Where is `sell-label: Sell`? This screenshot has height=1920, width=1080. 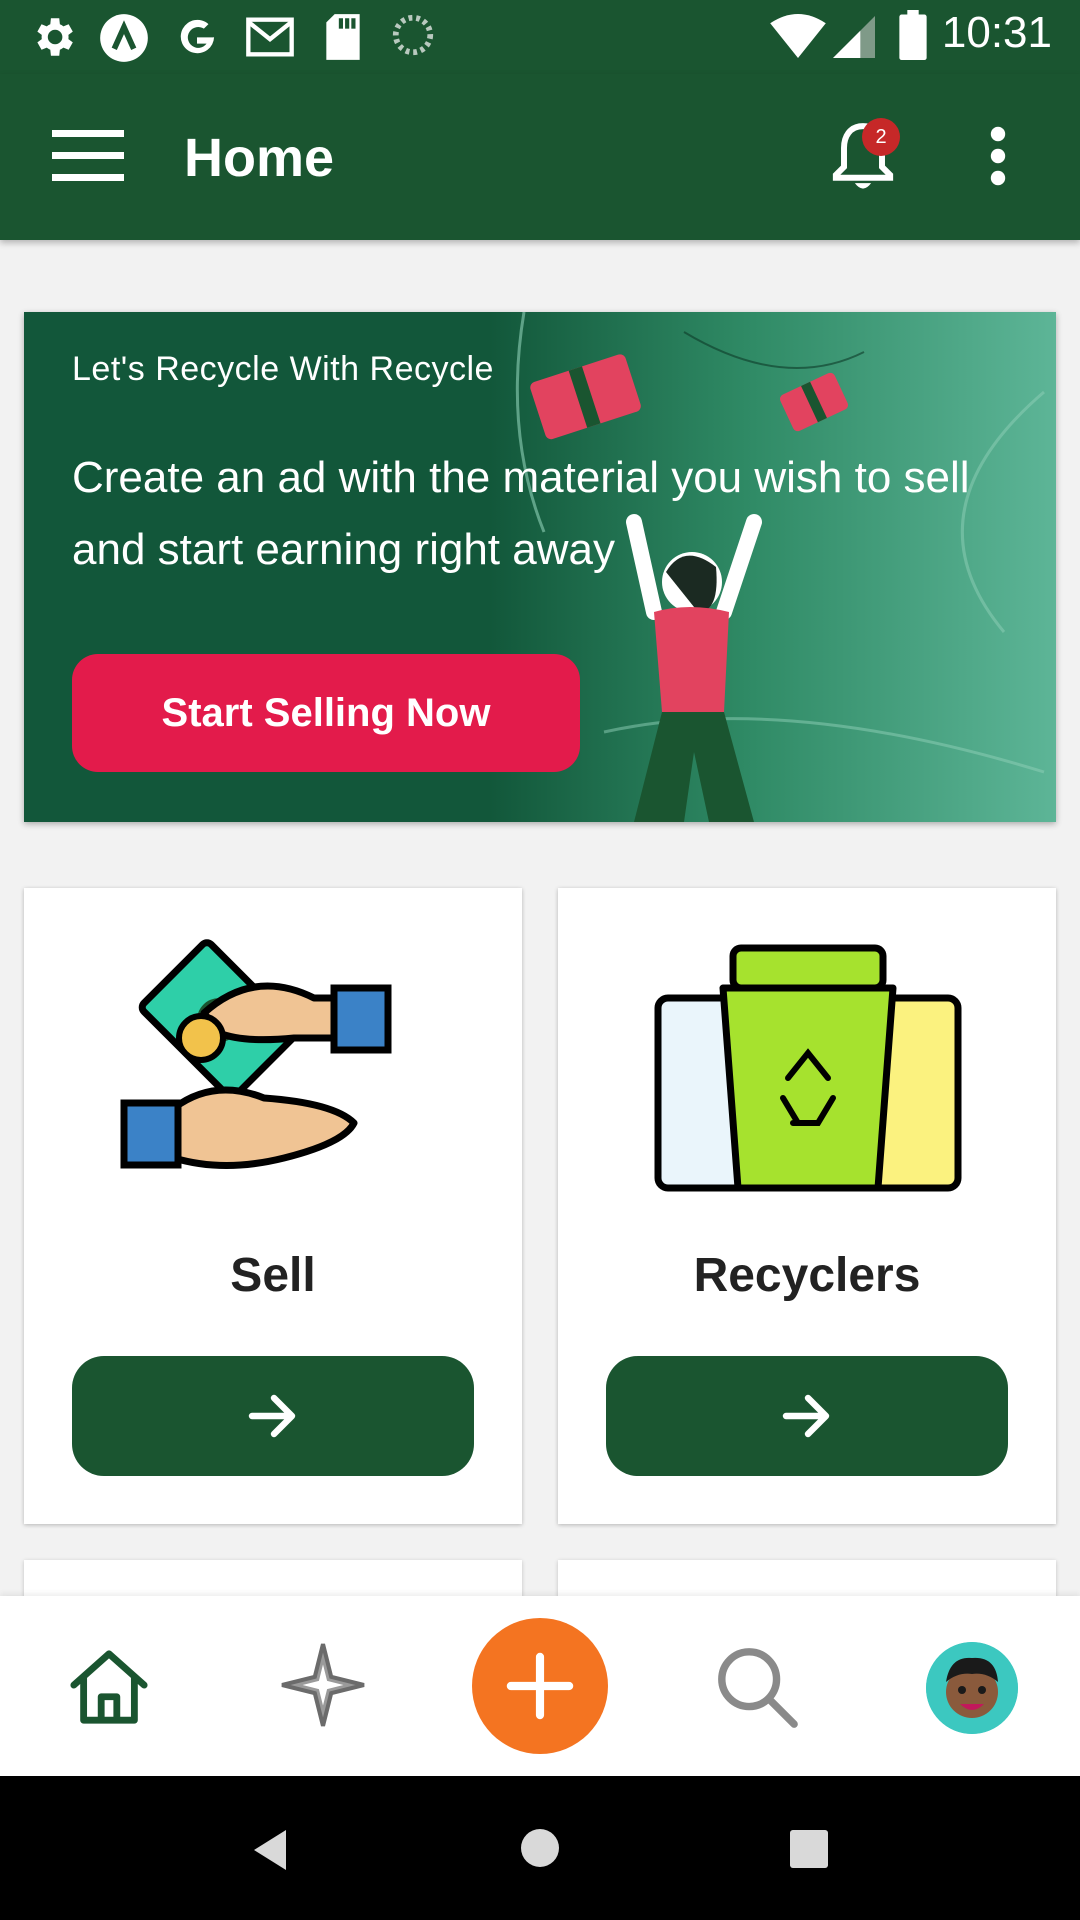
sell-label: Sell is located at coordinates (273, 1275).